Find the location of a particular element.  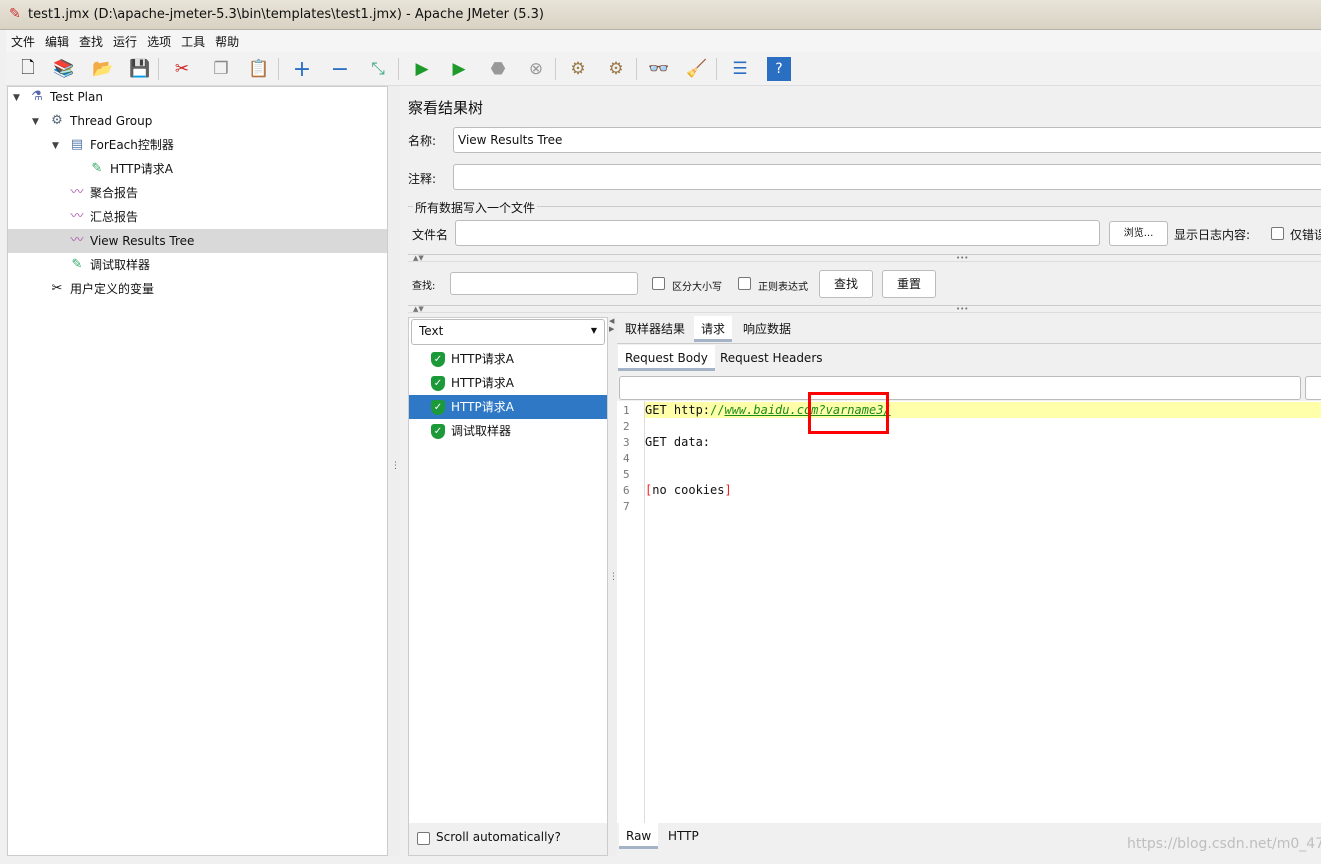

flask-icon: ⚗ is located at coordinates (37, 96).